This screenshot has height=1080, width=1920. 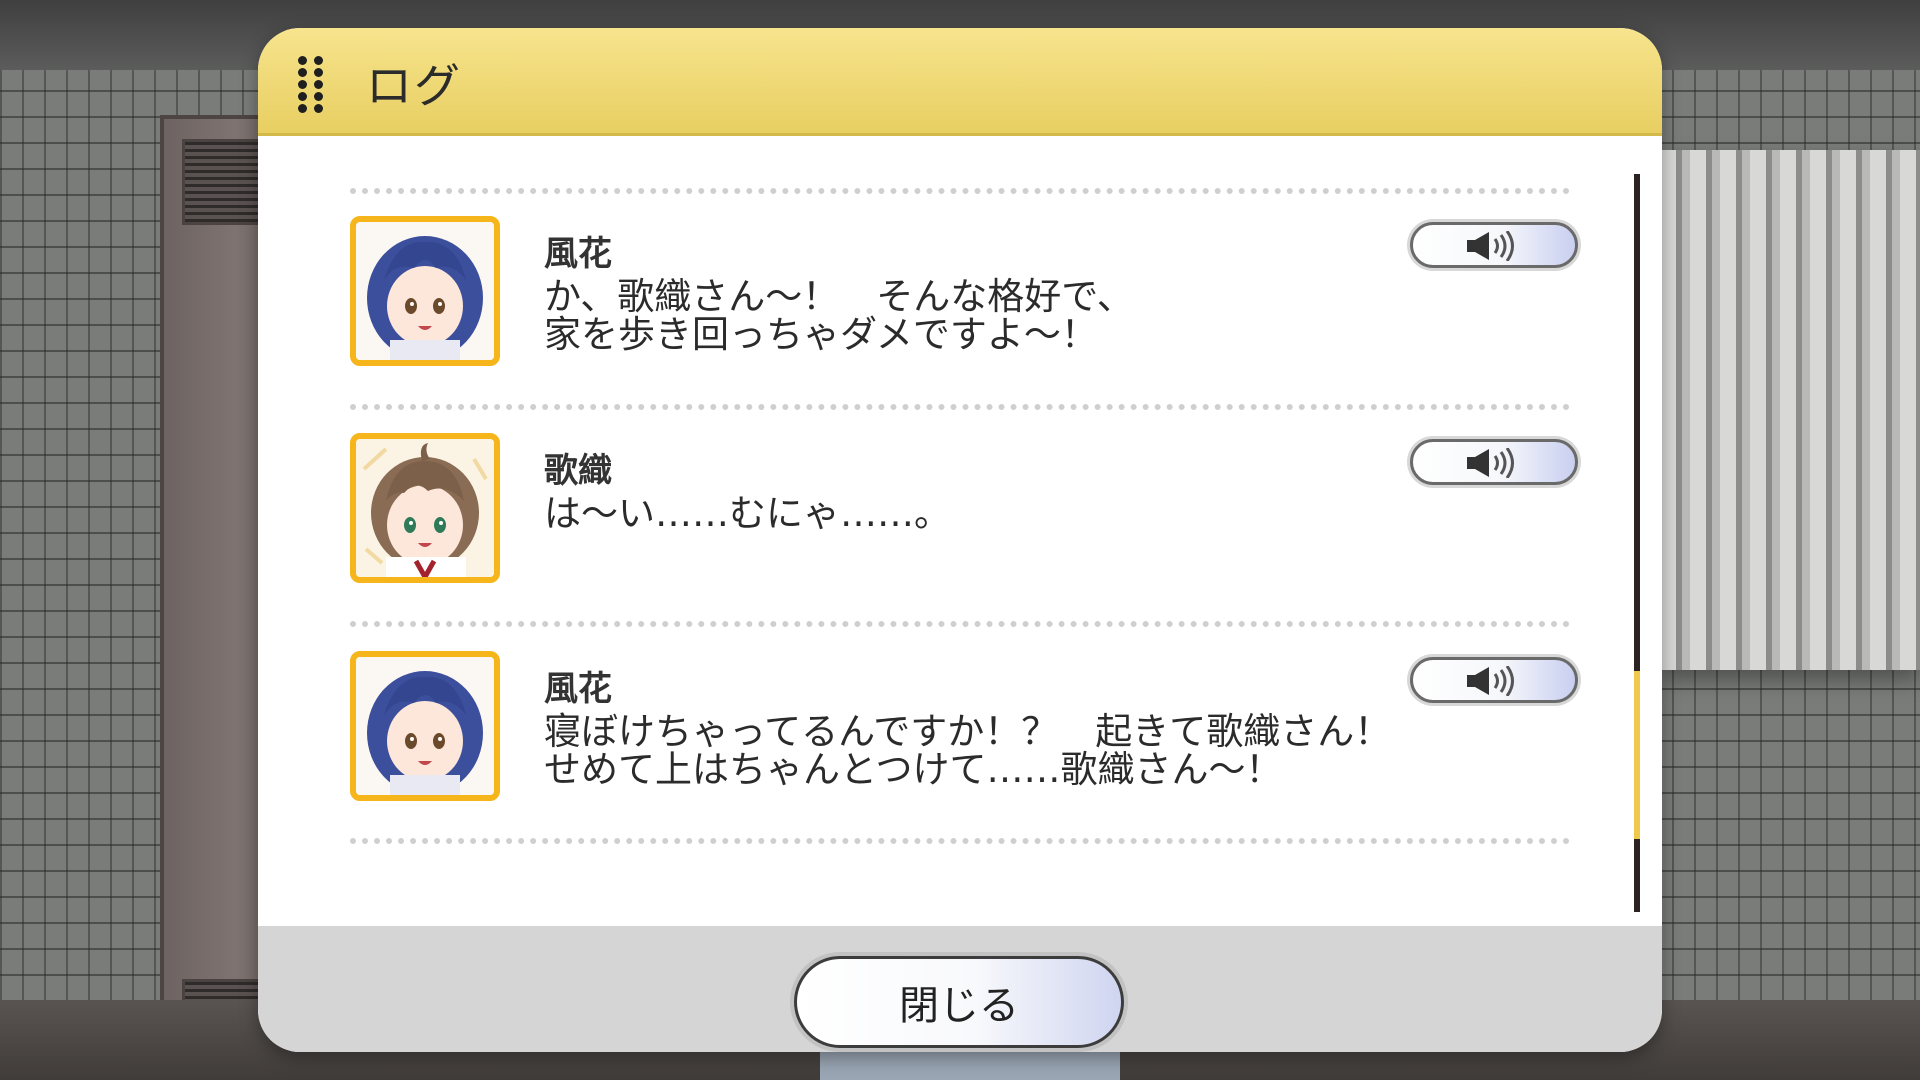 I want to click on scrollbar-thumb, so click(x=1637, y=755).